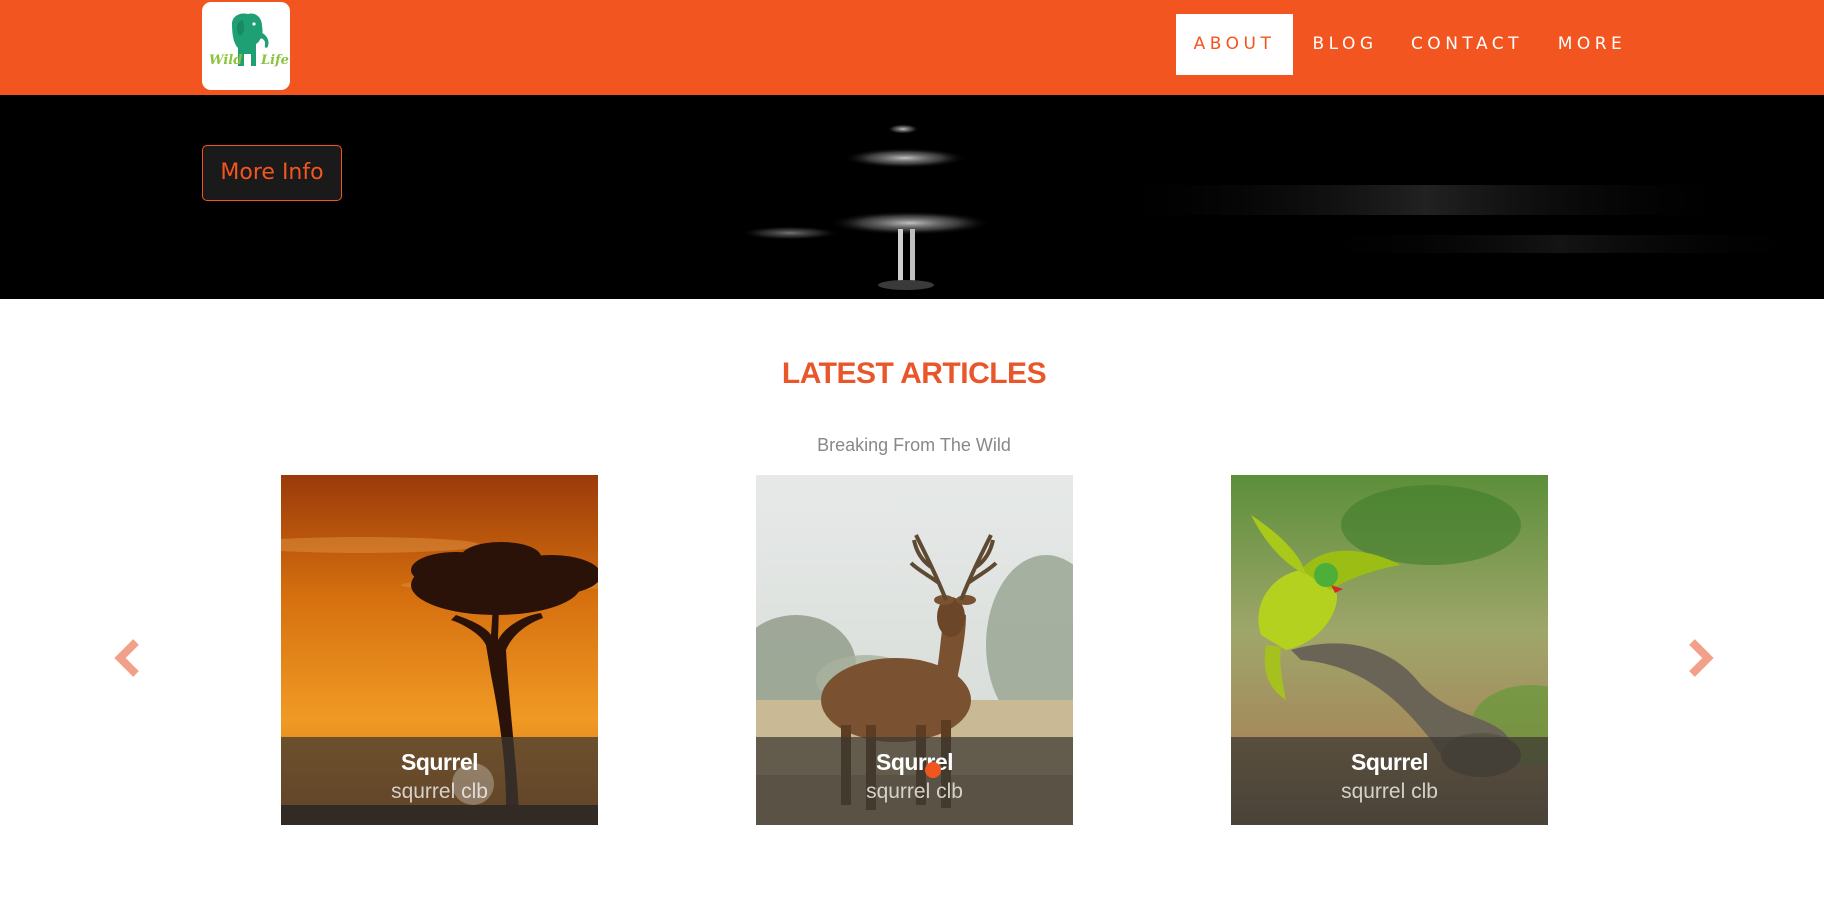 The height and width of the screenshot is (913, 1824). Describe the element at coordinates (914, 373) in the screenshot. I see `section-title: LATEST ARTICLES` at that location.